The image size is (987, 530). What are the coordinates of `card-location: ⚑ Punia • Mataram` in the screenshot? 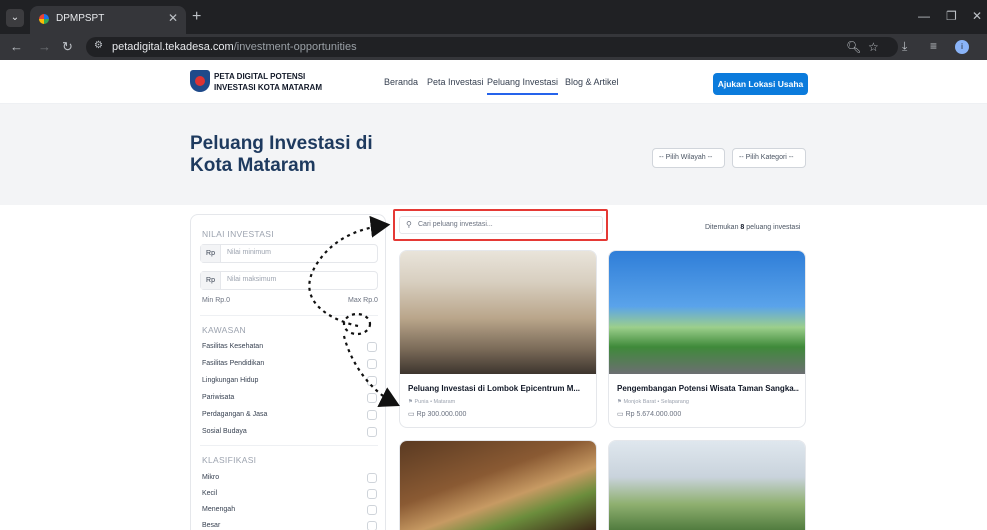 It's located at (431, 402).